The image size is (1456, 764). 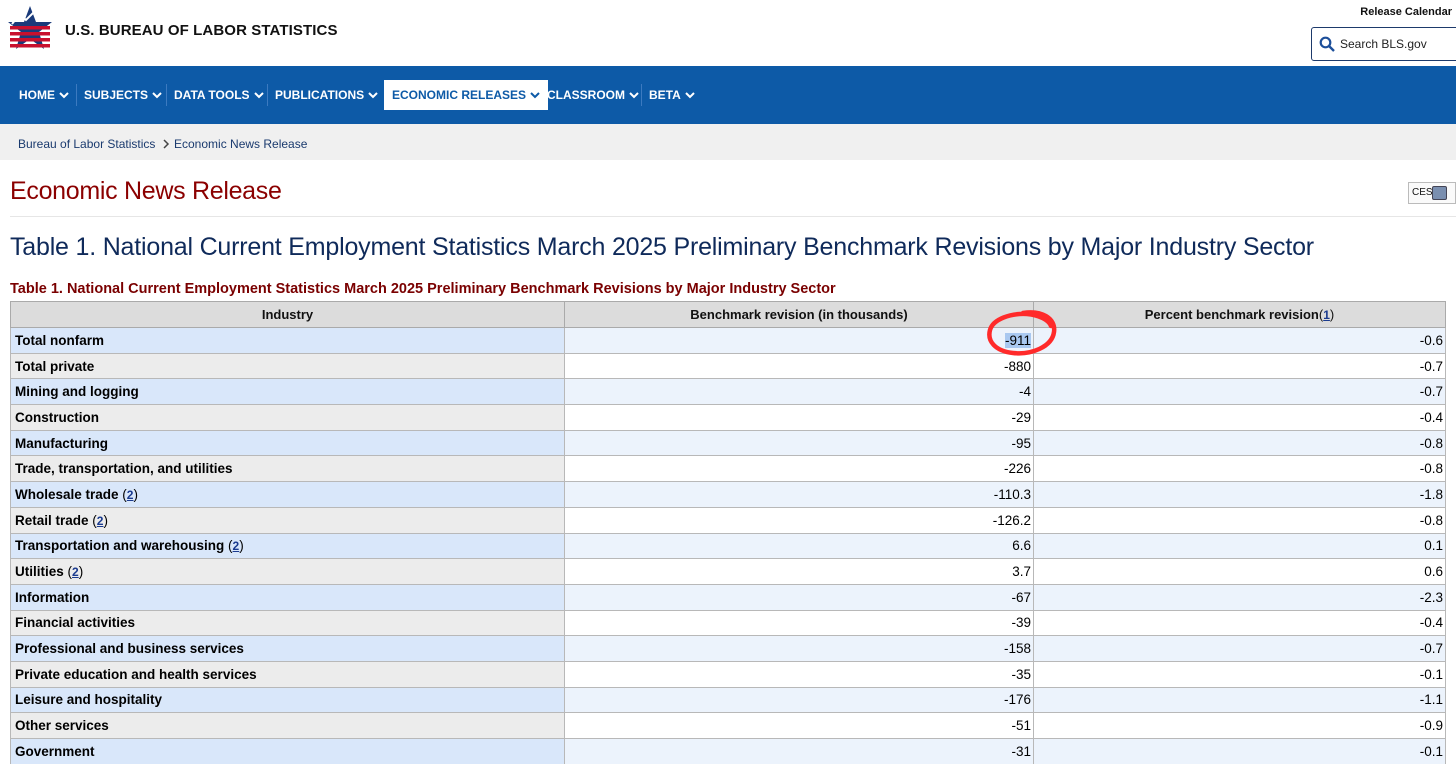 What do you see at coordinates (287, 340) in the screenshot?
I see `industry-cell: Total nonfarm` at bounding box center [287, 340].